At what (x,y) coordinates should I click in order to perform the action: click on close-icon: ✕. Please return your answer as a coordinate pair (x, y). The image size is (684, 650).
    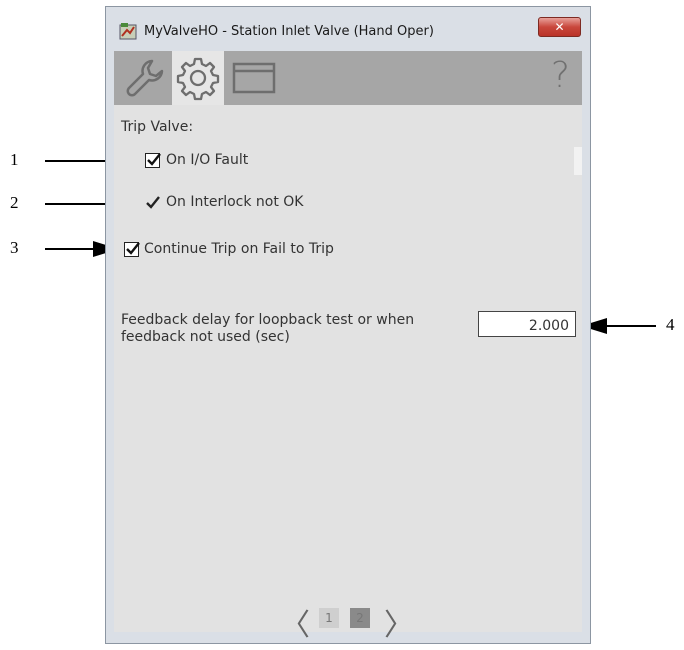
    Looking at the image, I should click on (559, 27).